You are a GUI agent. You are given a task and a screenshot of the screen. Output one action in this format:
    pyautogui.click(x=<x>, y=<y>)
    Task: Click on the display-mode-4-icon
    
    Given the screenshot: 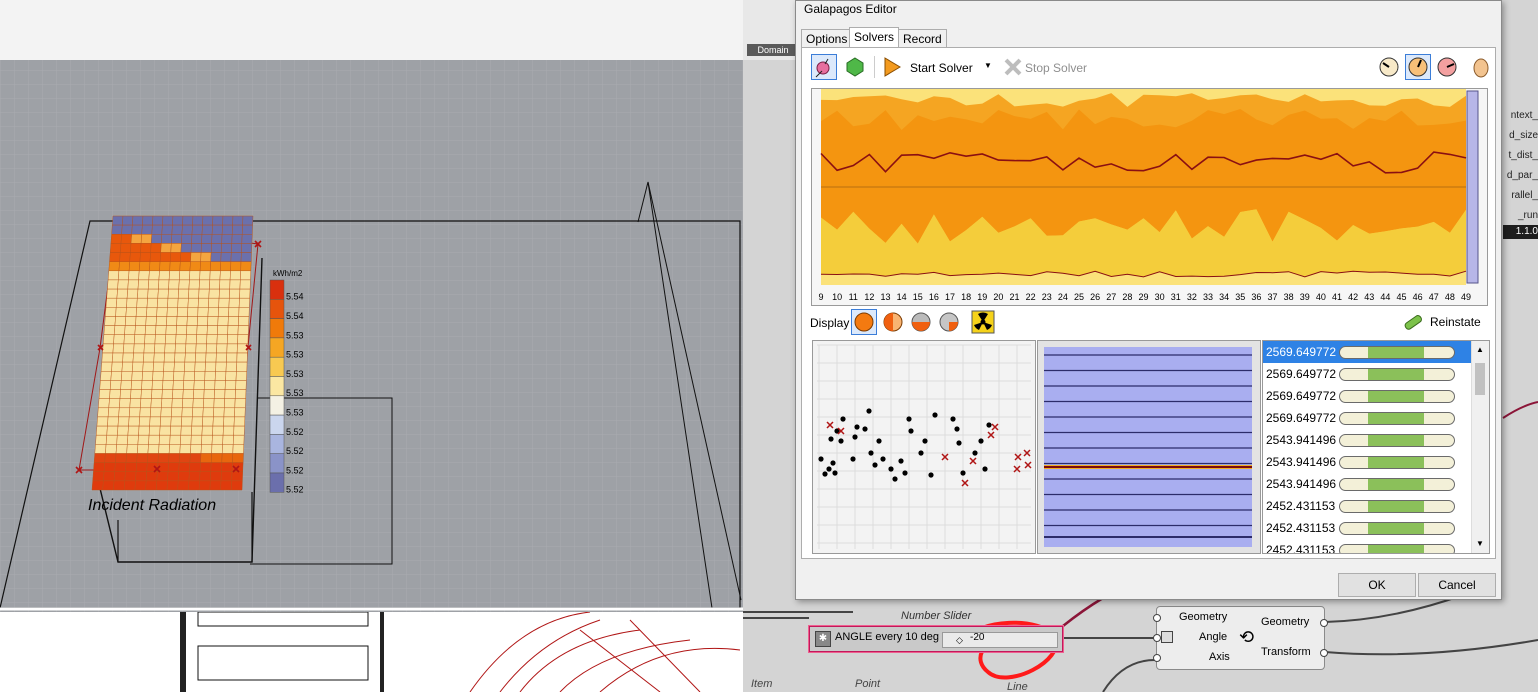 What is the action you would take?
    pyautogui.click(x=949, y=322)
    